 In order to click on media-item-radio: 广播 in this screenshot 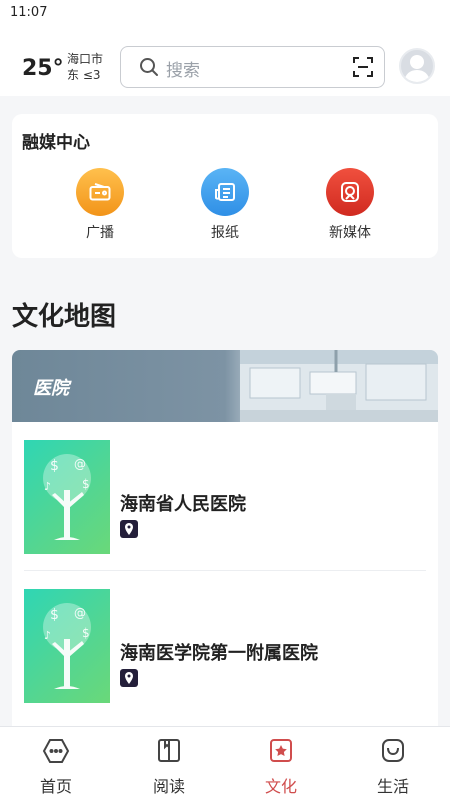, I will do `click(100, 205)`.